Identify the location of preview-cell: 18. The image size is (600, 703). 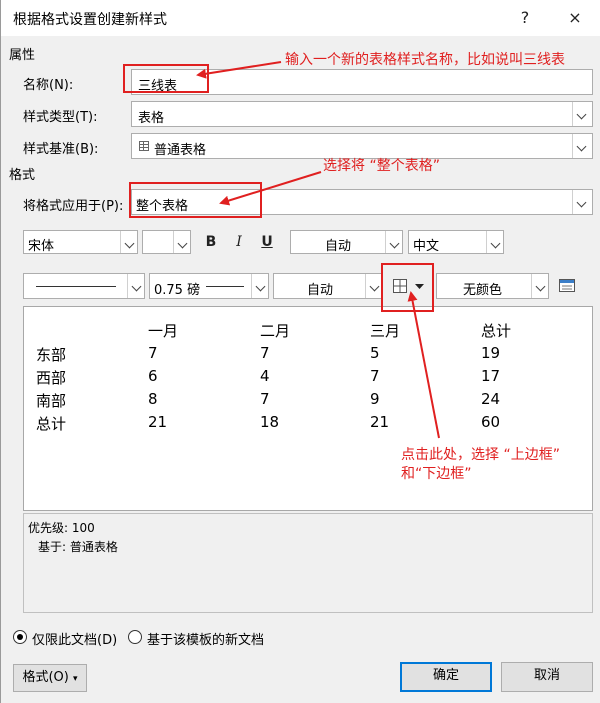
(270, 422).